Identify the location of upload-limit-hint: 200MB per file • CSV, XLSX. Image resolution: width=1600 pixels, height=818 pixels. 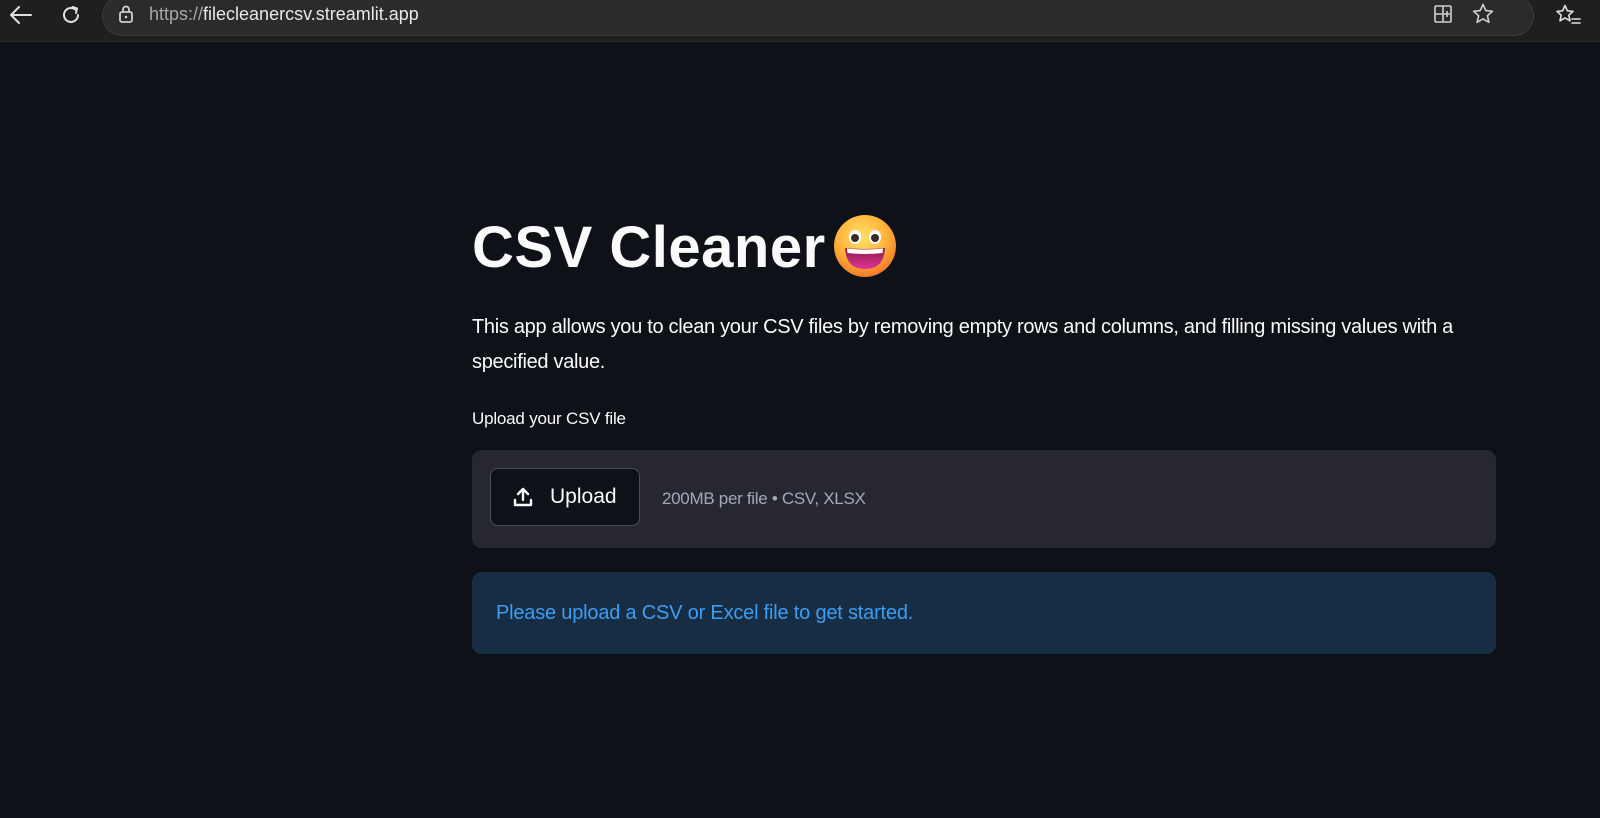
(764, 498).